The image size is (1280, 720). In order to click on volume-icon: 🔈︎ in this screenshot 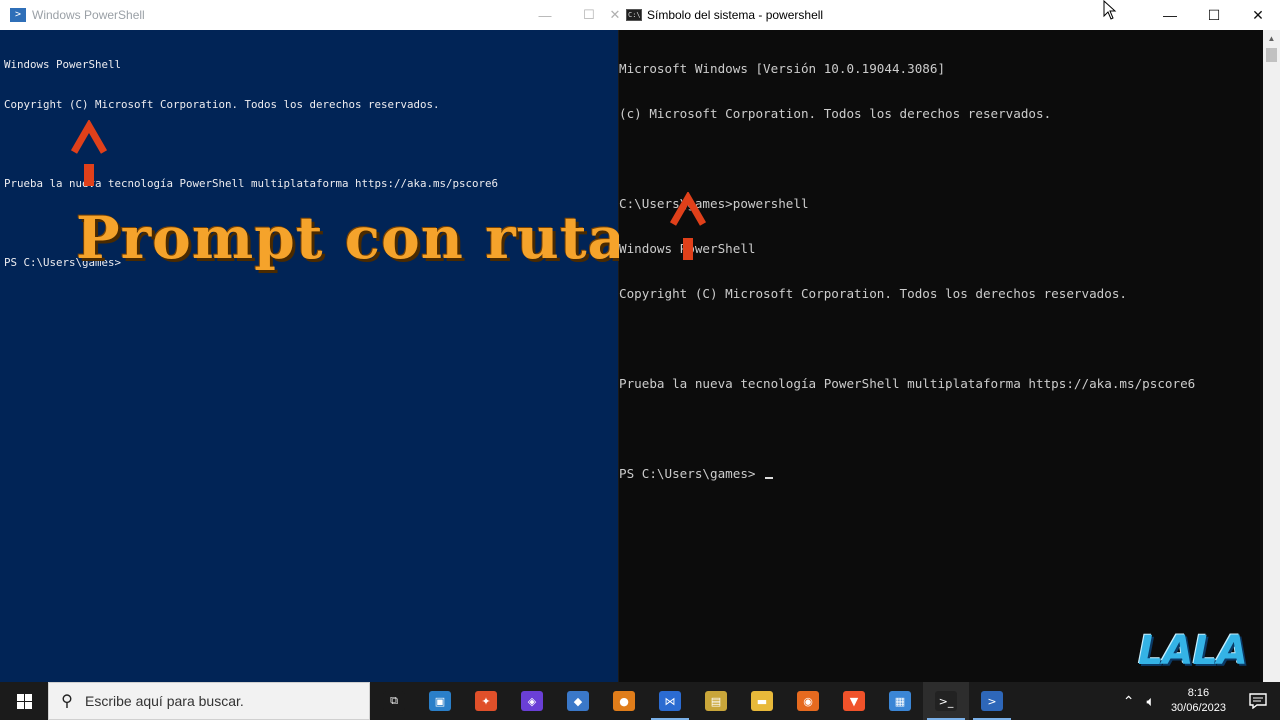, I will do `click(1151, 701)`.